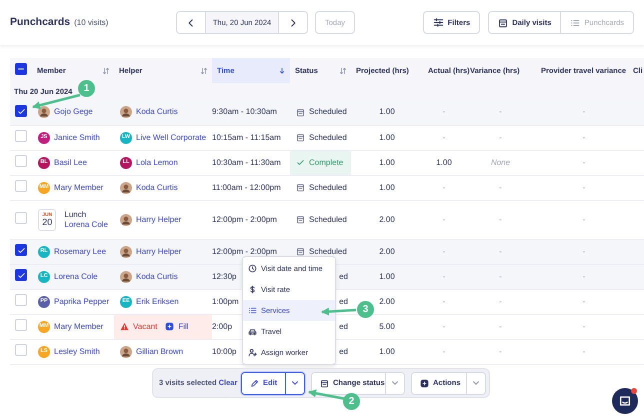 This screenshot has width=644, height=418. What do you see at coordinates (387, 326) in the screenshot?
I see `table-cell: 5.00` at bounding box center [387, 326].